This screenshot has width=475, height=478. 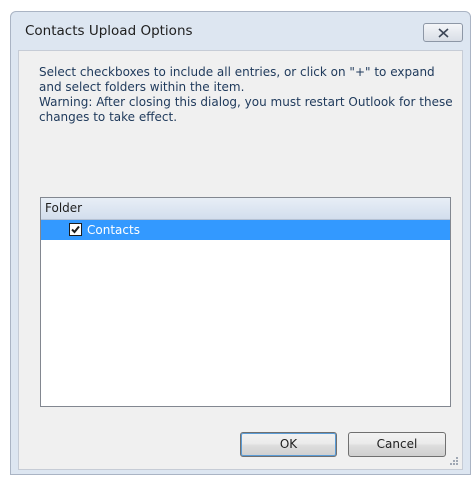 What do you see at coordinates (245, 209) in the screenshot?
I see `tree-header-folder: Folder` at bounding box center [245, 209].